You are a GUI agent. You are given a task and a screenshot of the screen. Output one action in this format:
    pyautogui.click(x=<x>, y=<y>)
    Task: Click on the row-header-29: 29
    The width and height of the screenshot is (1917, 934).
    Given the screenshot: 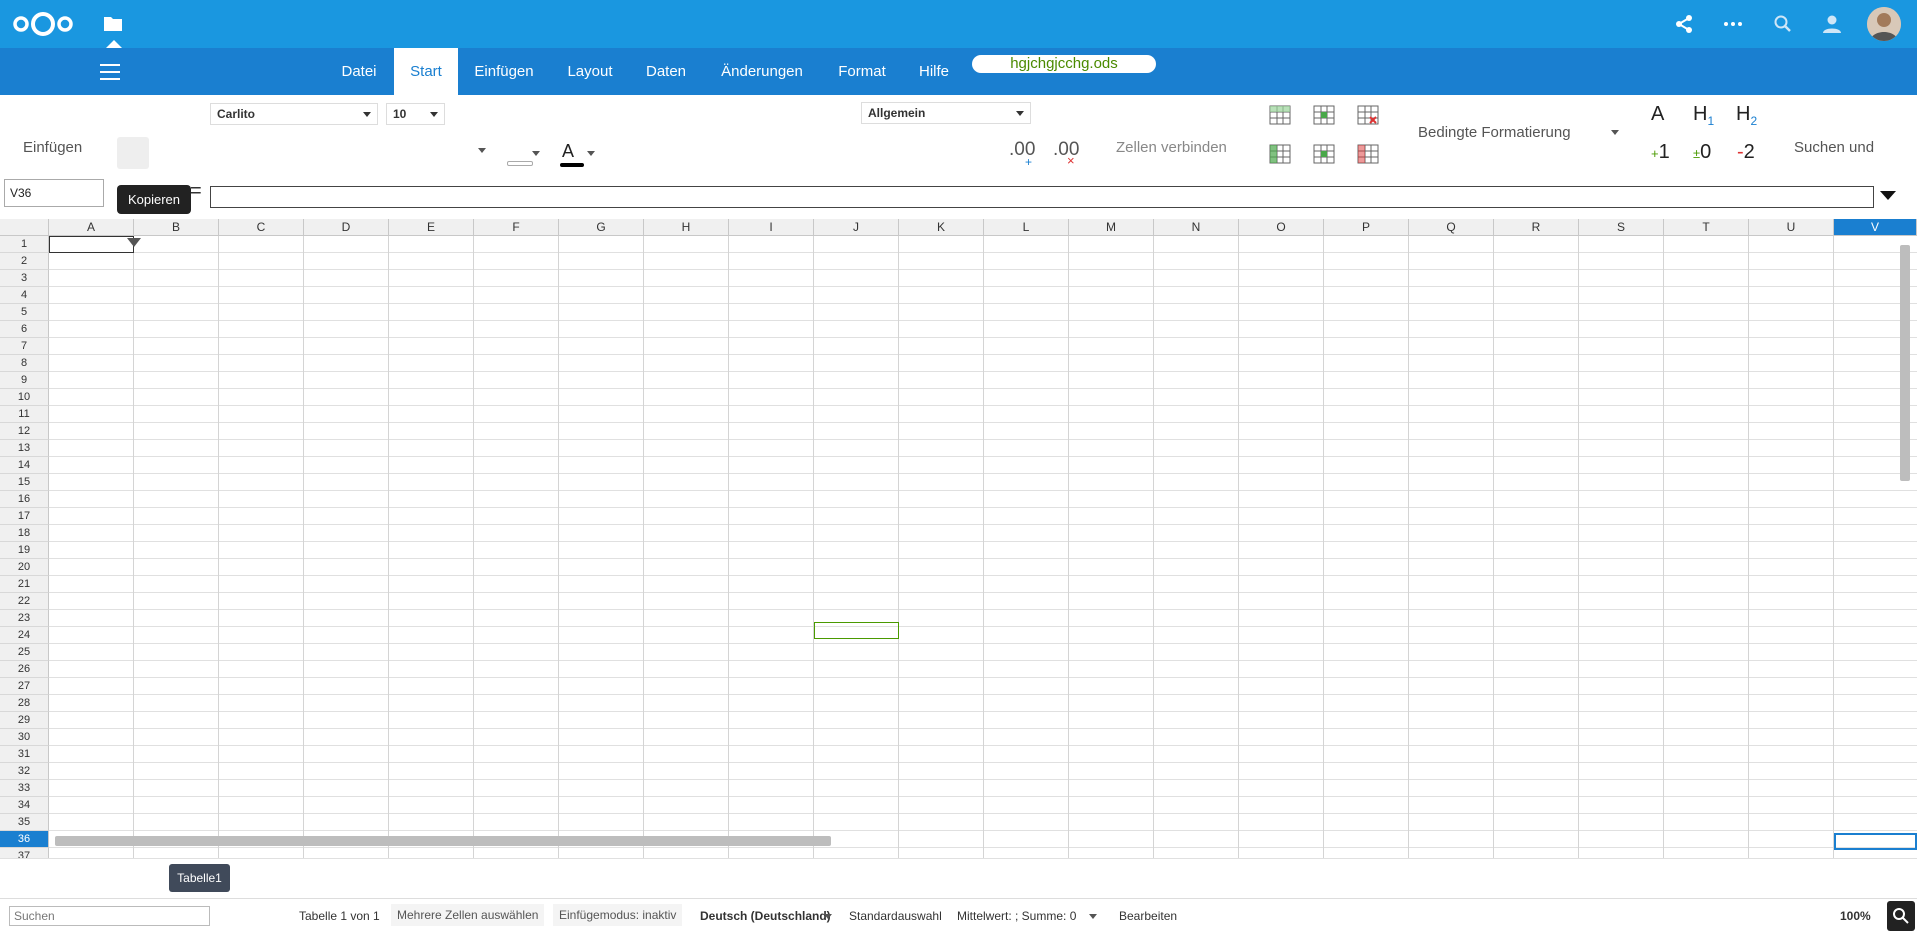 What is the action you would take?
    pyautogui.click(x=24, y=720)
    